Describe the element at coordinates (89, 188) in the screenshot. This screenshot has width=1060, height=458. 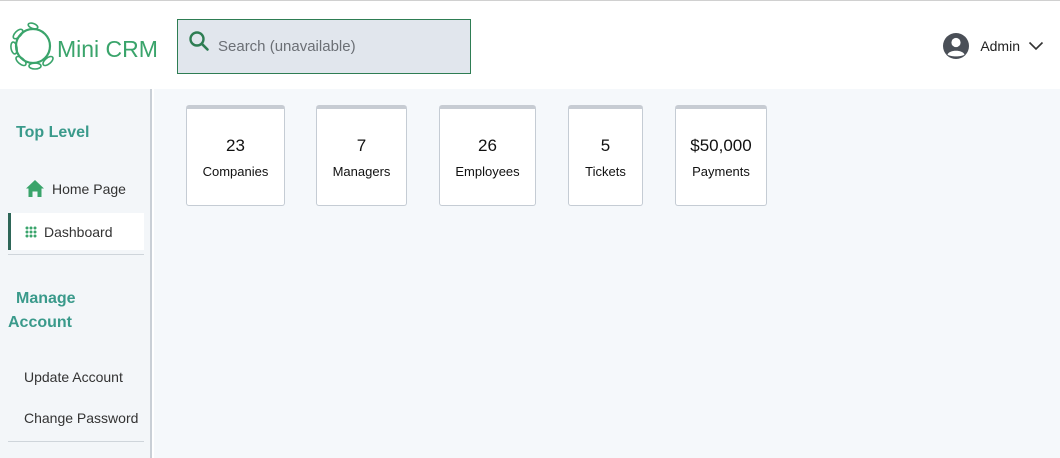
I see `sidebar-item-label: Home Page` at that location.